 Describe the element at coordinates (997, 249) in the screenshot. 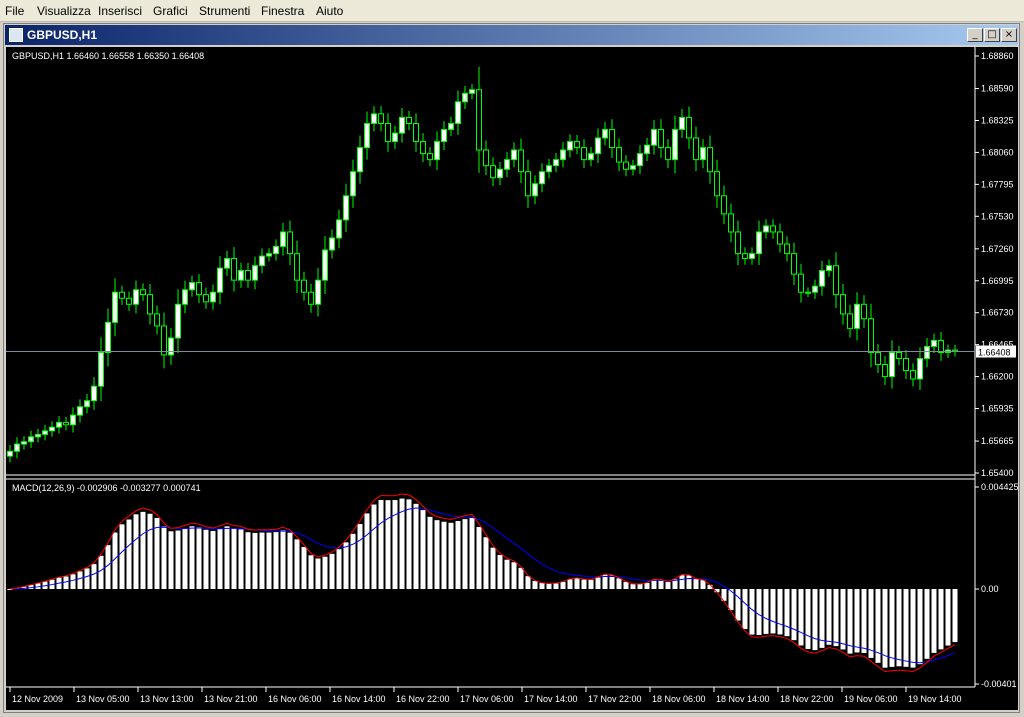

I see `price-tick-label: 1.67260` at that location.